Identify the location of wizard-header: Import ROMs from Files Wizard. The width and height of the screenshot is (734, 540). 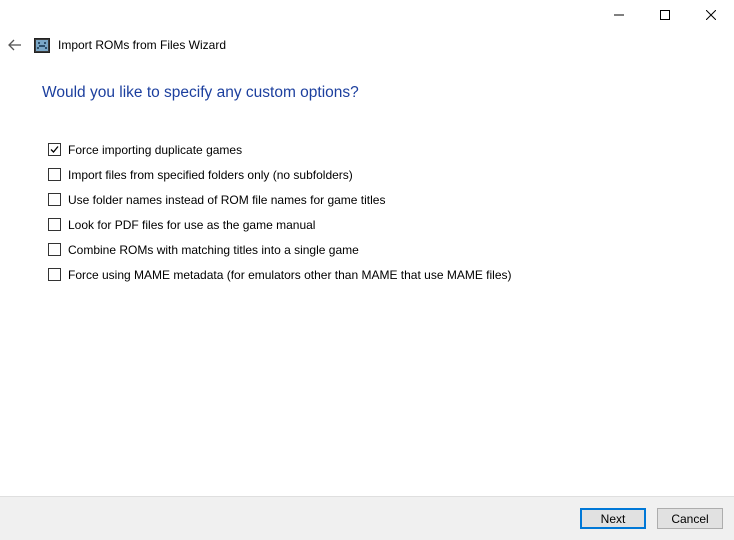
(367, 46).